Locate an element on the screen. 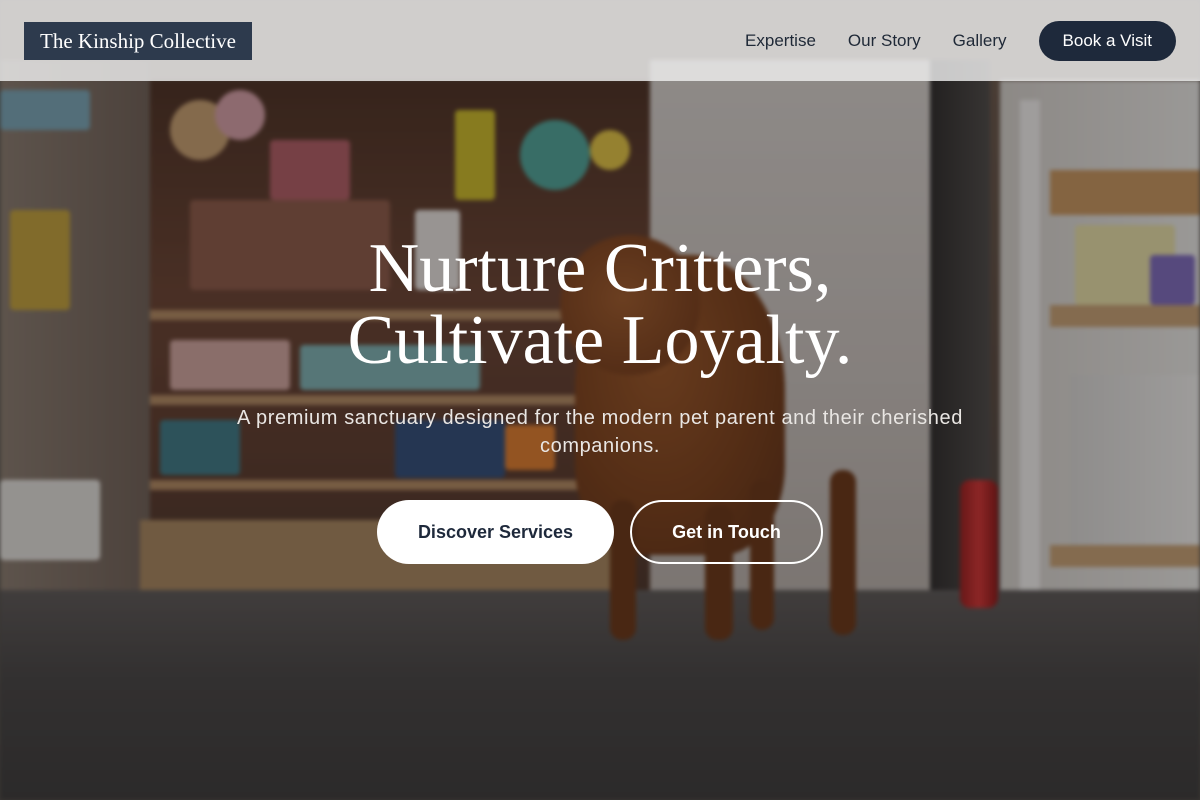  hero-cta-group: Discover Services Get in Touch is located at coordinates (600, 532).